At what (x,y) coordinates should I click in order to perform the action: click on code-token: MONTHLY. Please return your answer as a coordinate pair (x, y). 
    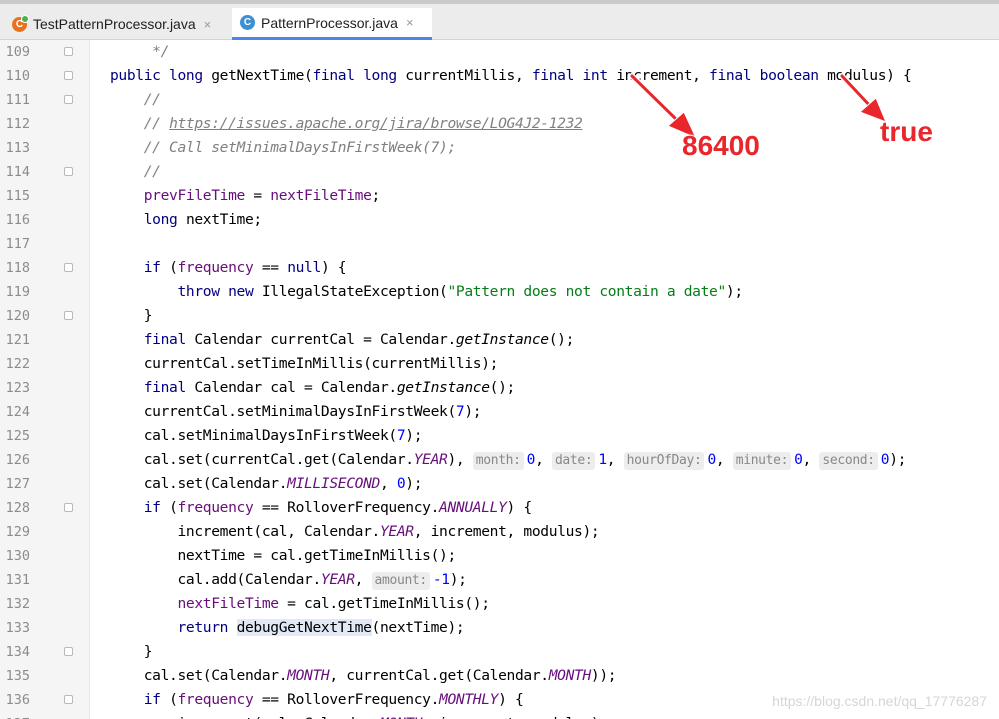
    Looking at the image, I should click on (469, 699).